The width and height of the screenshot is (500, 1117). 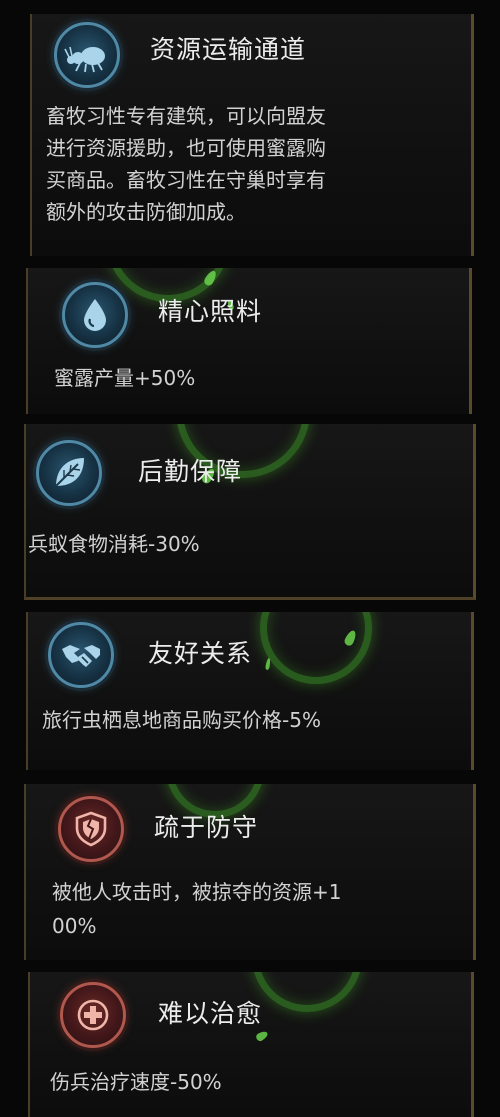 What do you see at coordinates (249, 341) in the screenshot?
I see `trait-card-careful-nursing: 精心照料 蜜露产量+50%` at bounding box center [249, 341].